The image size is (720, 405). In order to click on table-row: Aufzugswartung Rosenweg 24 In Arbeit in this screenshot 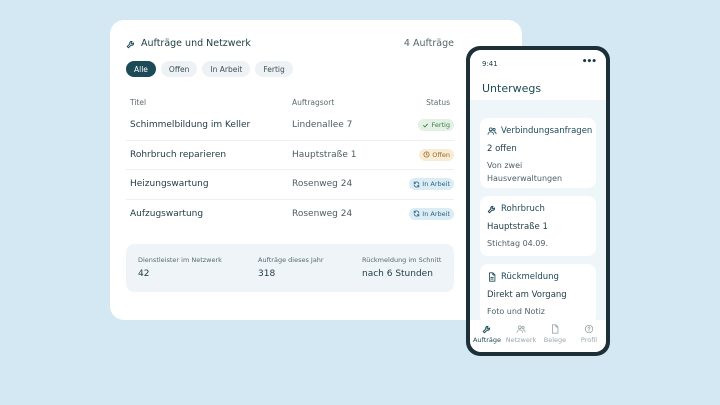, I will do `click(290, 214)`.